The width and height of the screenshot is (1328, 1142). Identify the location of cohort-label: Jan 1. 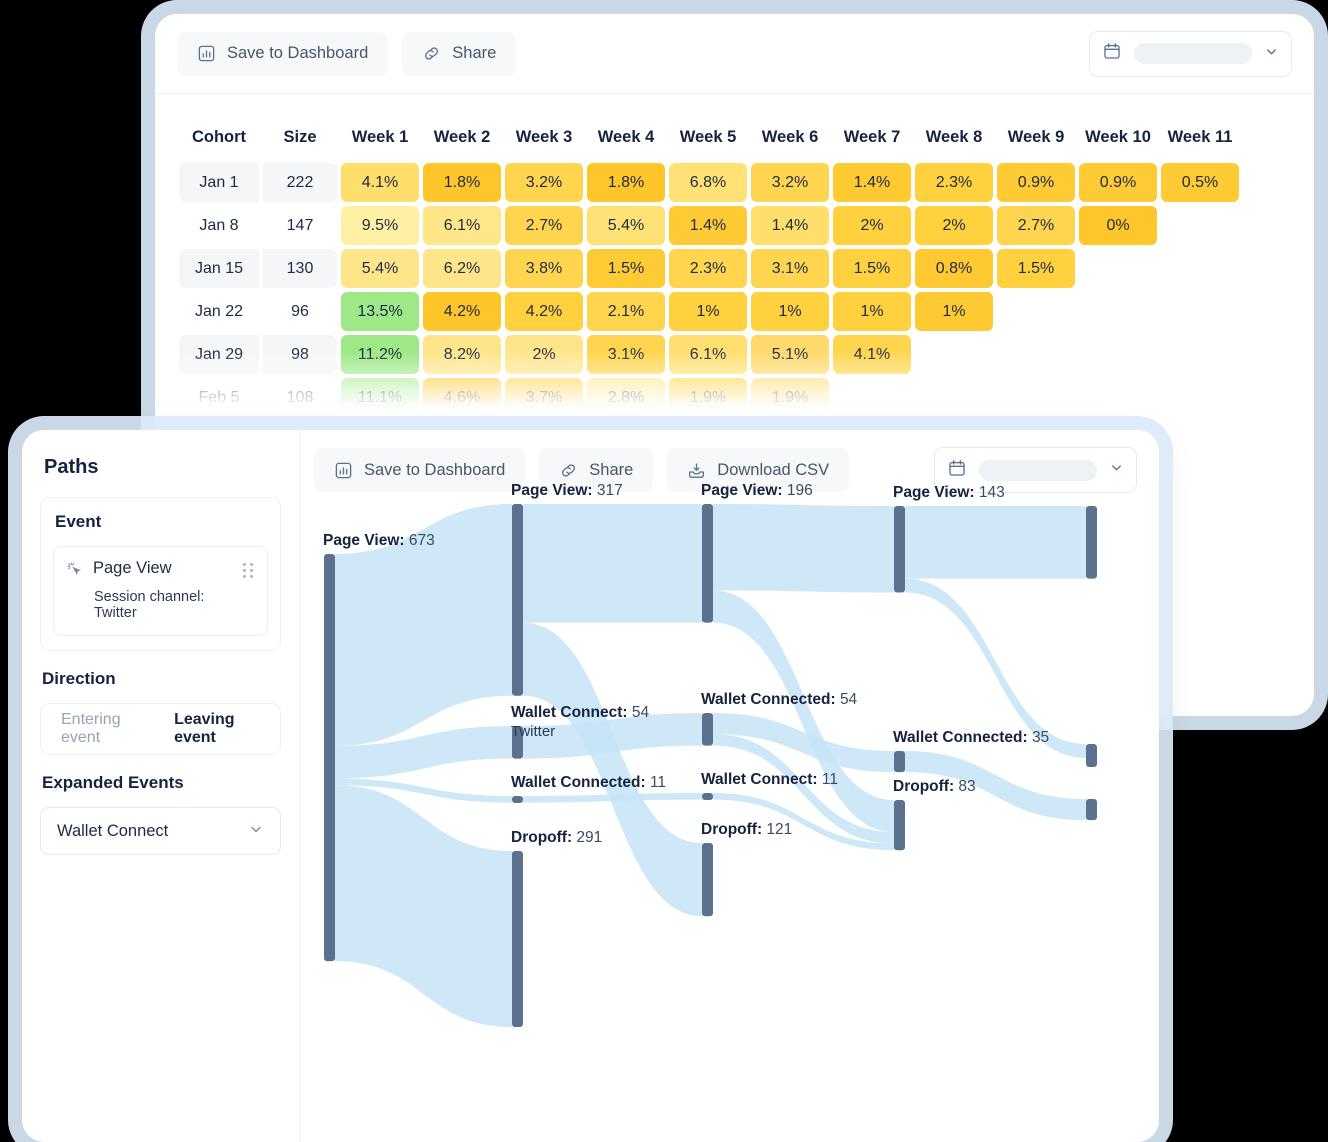
(219, 182).